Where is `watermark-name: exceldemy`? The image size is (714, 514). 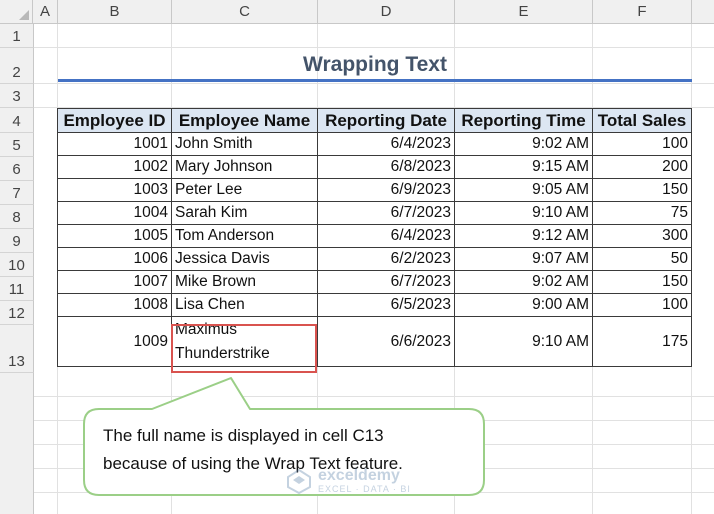 watermark-name: exceldemy is located at coordinates (359, 475).